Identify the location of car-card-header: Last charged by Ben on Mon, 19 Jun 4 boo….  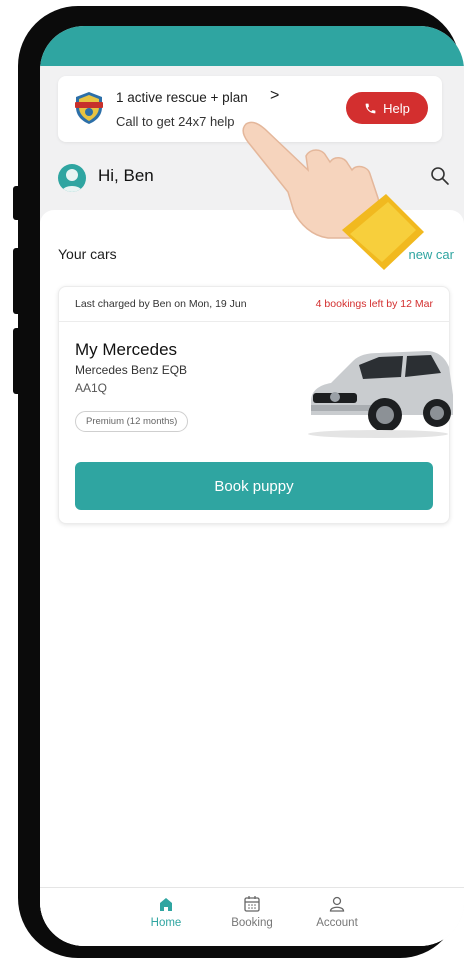
(254, 304).